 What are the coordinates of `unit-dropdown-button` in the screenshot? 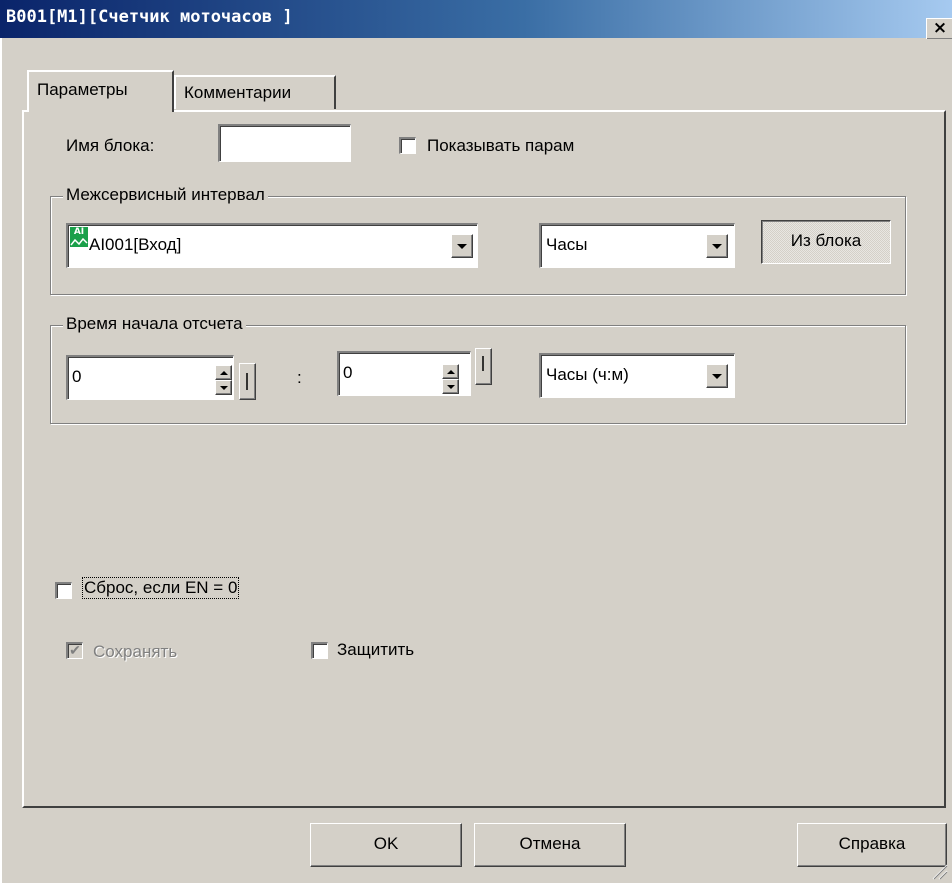 It's located at (717, 246).